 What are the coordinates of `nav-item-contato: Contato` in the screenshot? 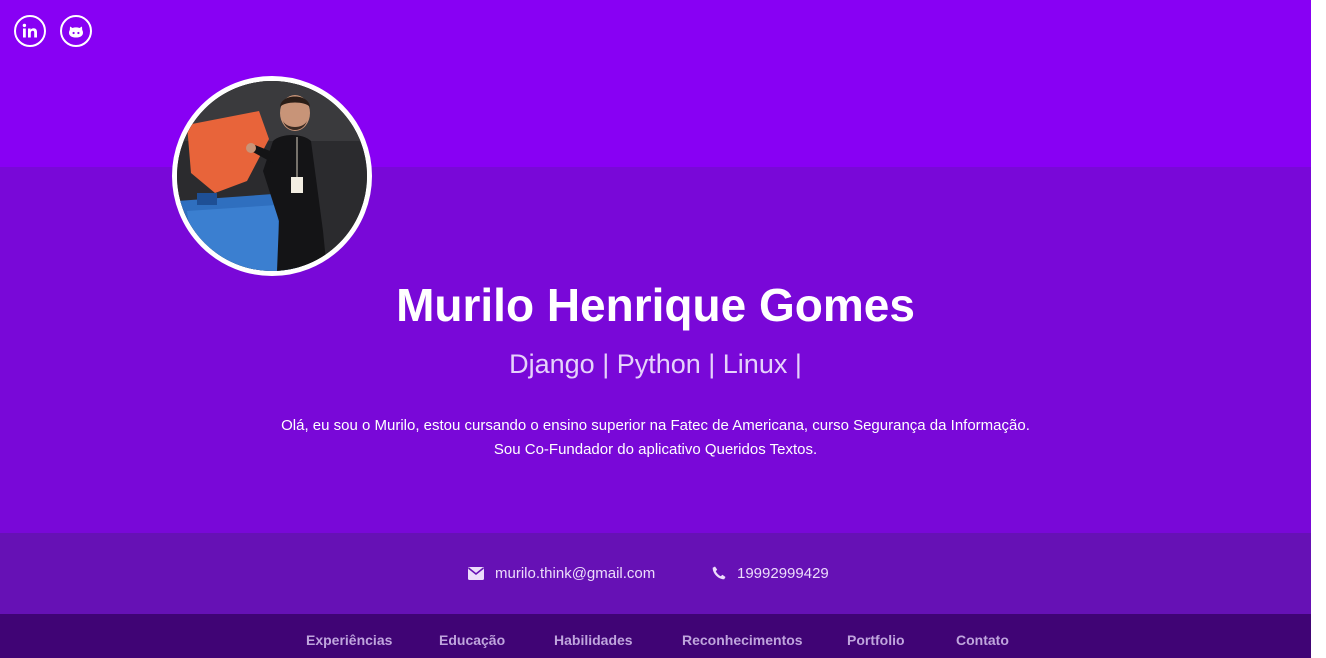 It's located at (982, 643).